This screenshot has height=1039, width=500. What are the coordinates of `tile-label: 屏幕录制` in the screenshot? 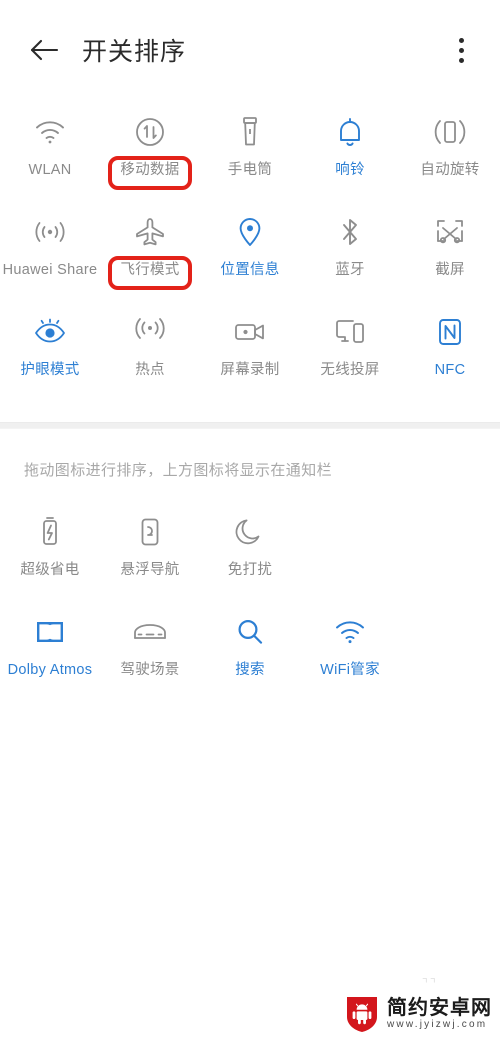 It's located at (250, 370).